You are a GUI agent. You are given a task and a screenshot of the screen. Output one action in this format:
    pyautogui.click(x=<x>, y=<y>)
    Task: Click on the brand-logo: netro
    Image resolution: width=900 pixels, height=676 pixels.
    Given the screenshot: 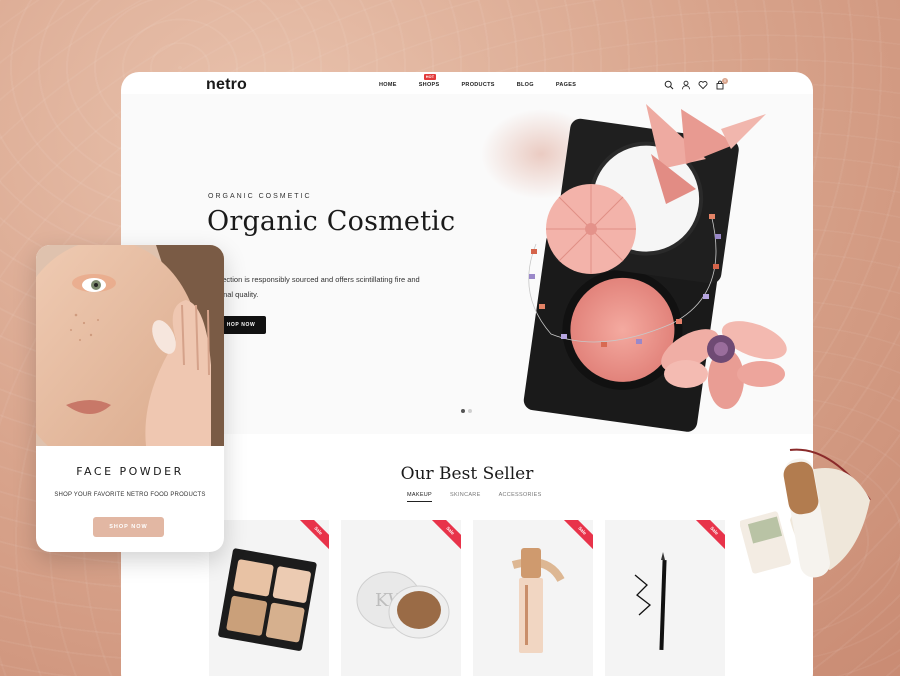 What is the action you would take?
    pyautogui.click(x=226, y=85)
    